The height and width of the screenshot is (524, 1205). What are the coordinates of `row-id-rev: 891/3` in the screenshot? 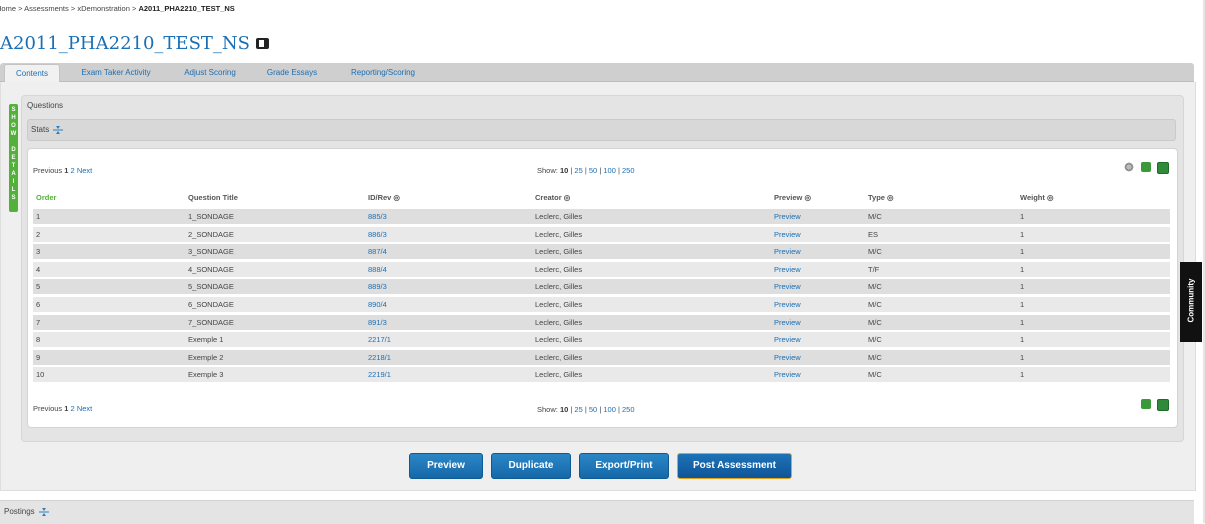 It's located at (377, 322).